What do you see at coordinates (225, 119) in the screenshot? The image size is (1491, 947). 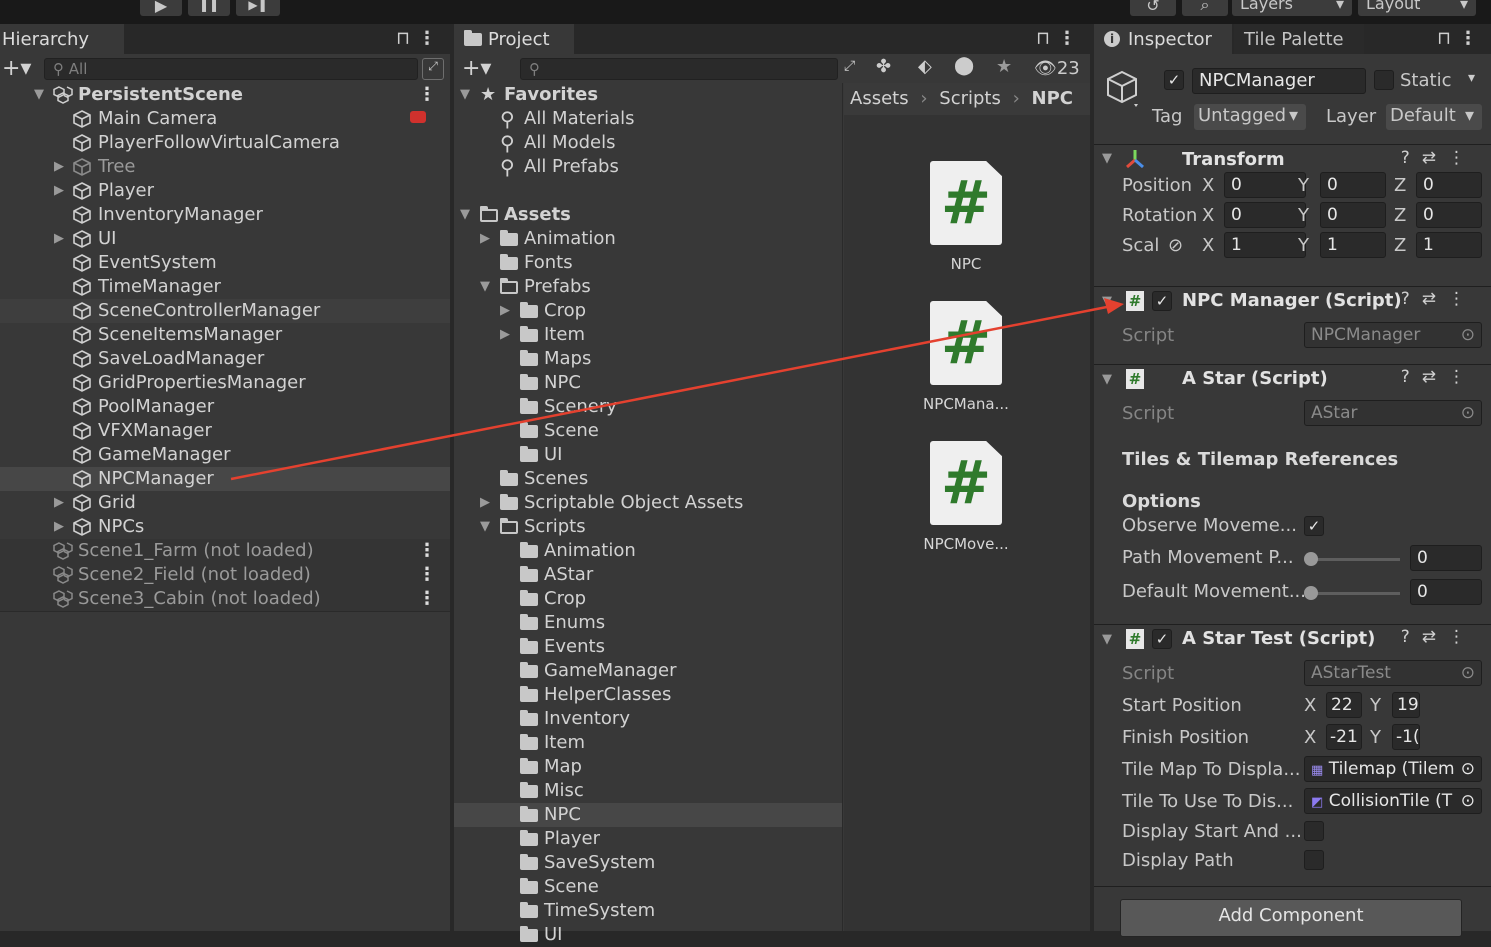 I see `hierarchy-row: Main Camera` at bounding box center [225, 119].